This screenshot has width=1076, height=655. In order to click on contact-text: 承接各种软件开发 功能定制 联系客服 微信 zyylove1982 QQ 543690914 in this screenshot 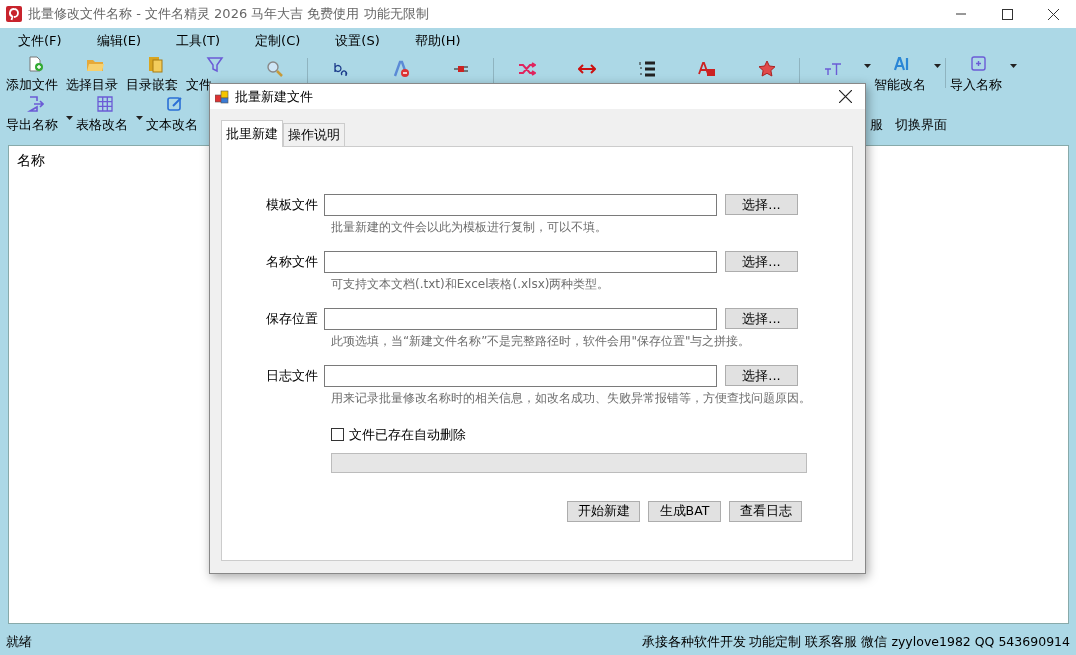, I will do `click(855, 641)`.